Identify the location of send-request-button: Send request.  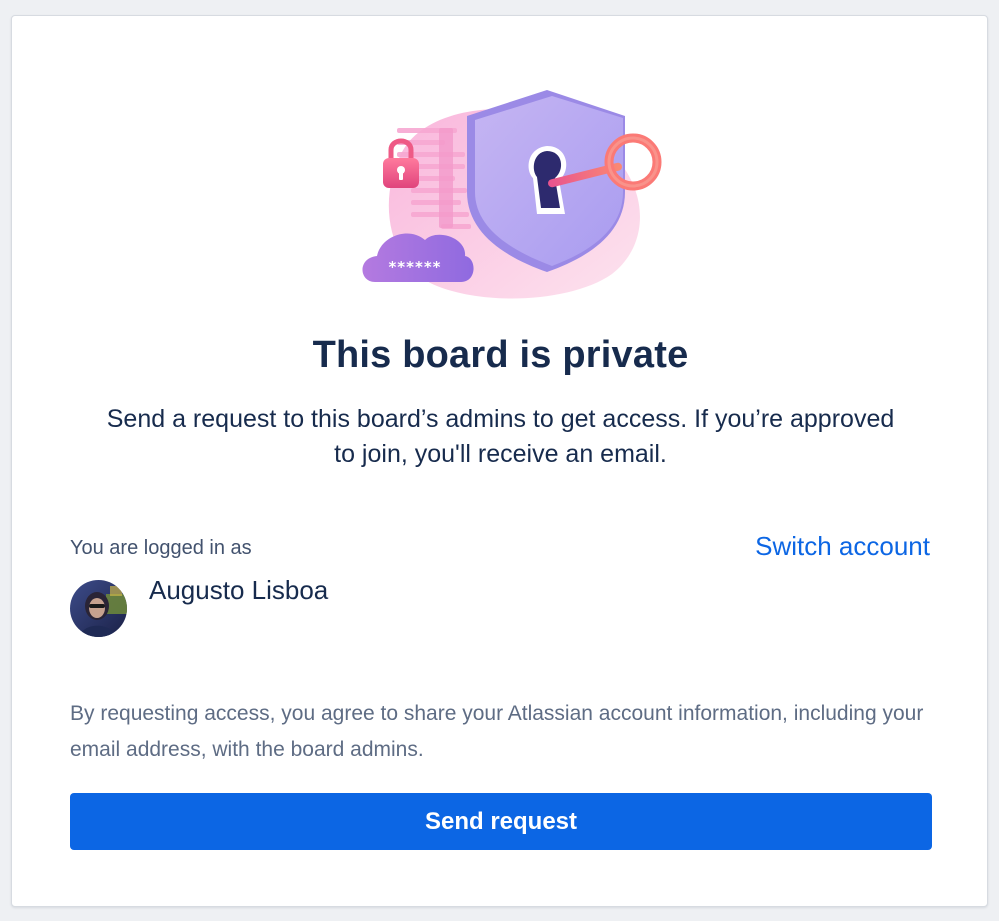
(501, 821).